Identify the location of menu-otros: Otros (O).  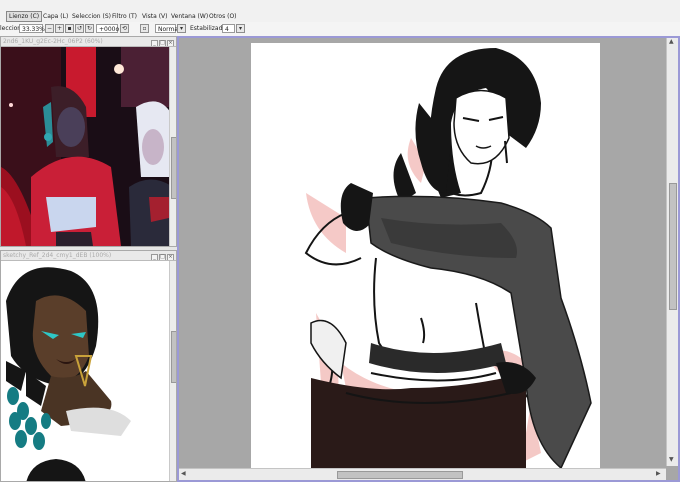
(223, 16).